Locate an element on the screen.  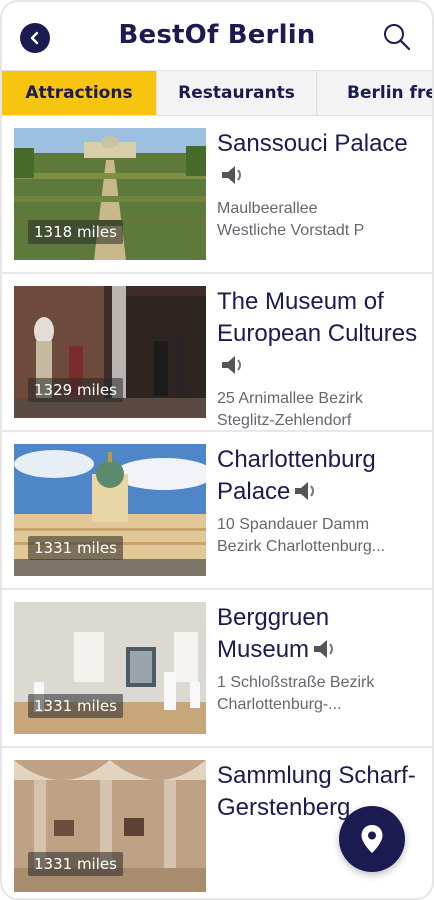
place-thumbnail: 1318 miles is located at coordinates (110, 194).